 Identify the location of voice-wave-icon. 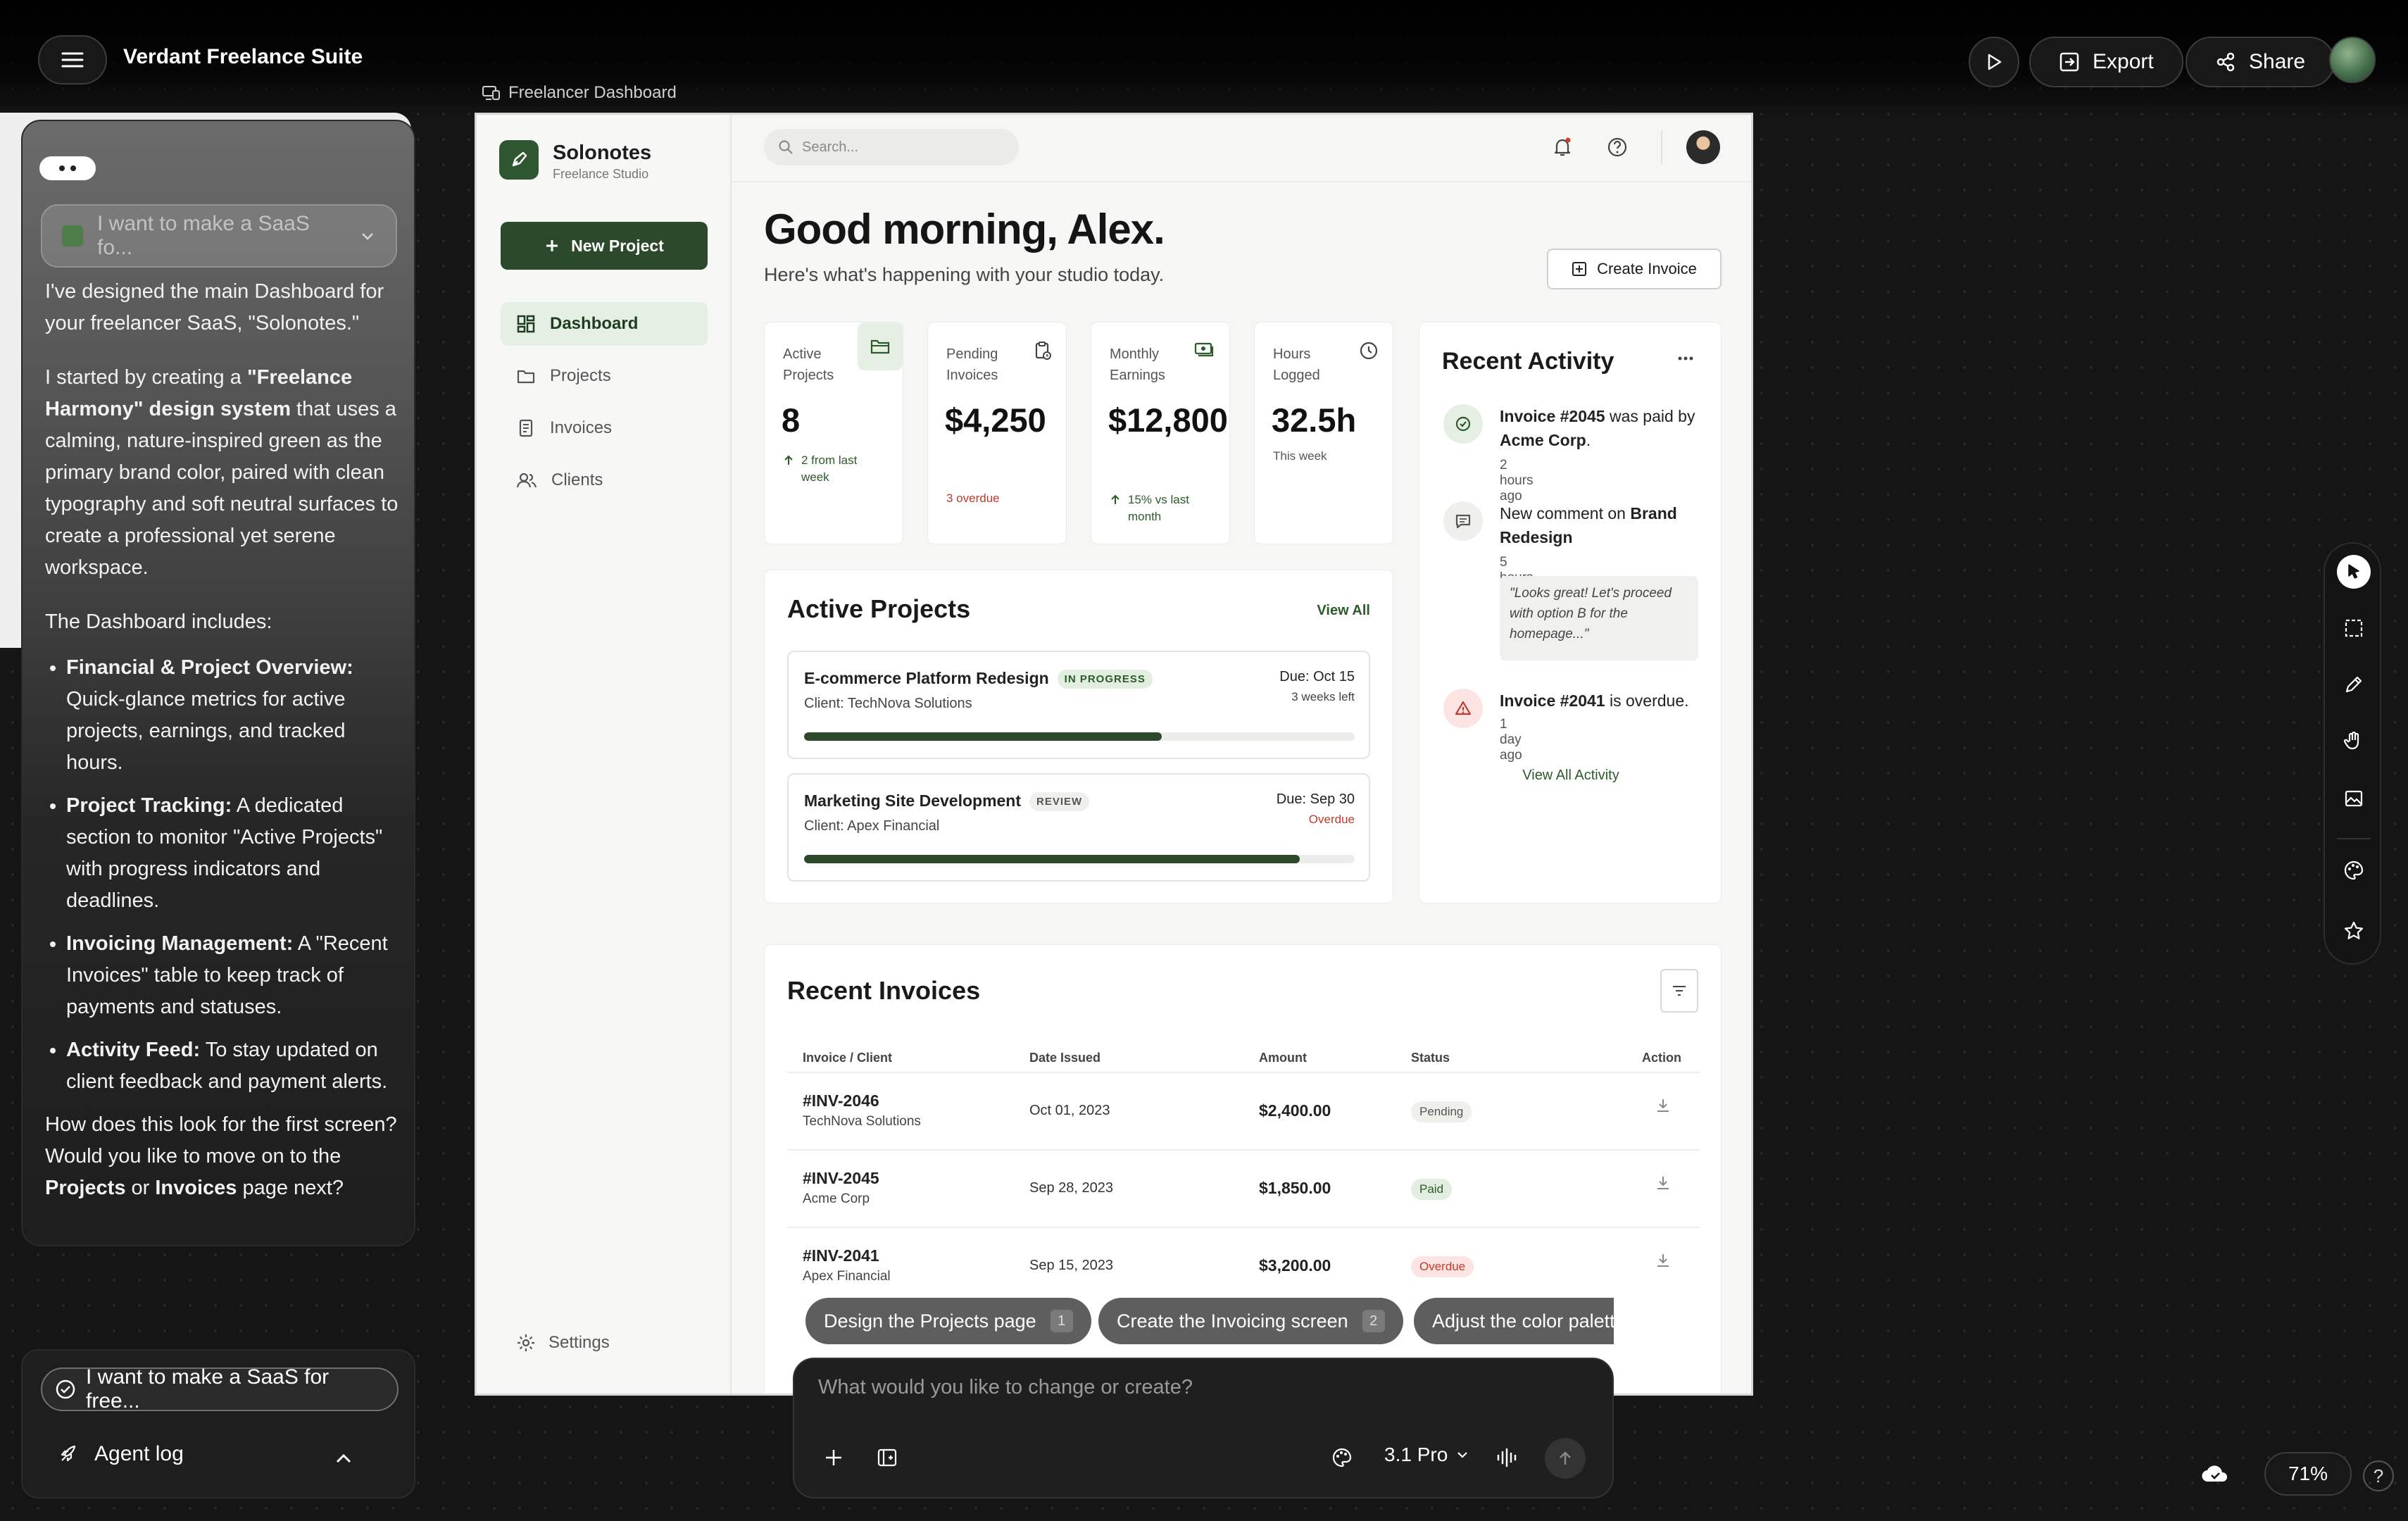
(1507, 1457).